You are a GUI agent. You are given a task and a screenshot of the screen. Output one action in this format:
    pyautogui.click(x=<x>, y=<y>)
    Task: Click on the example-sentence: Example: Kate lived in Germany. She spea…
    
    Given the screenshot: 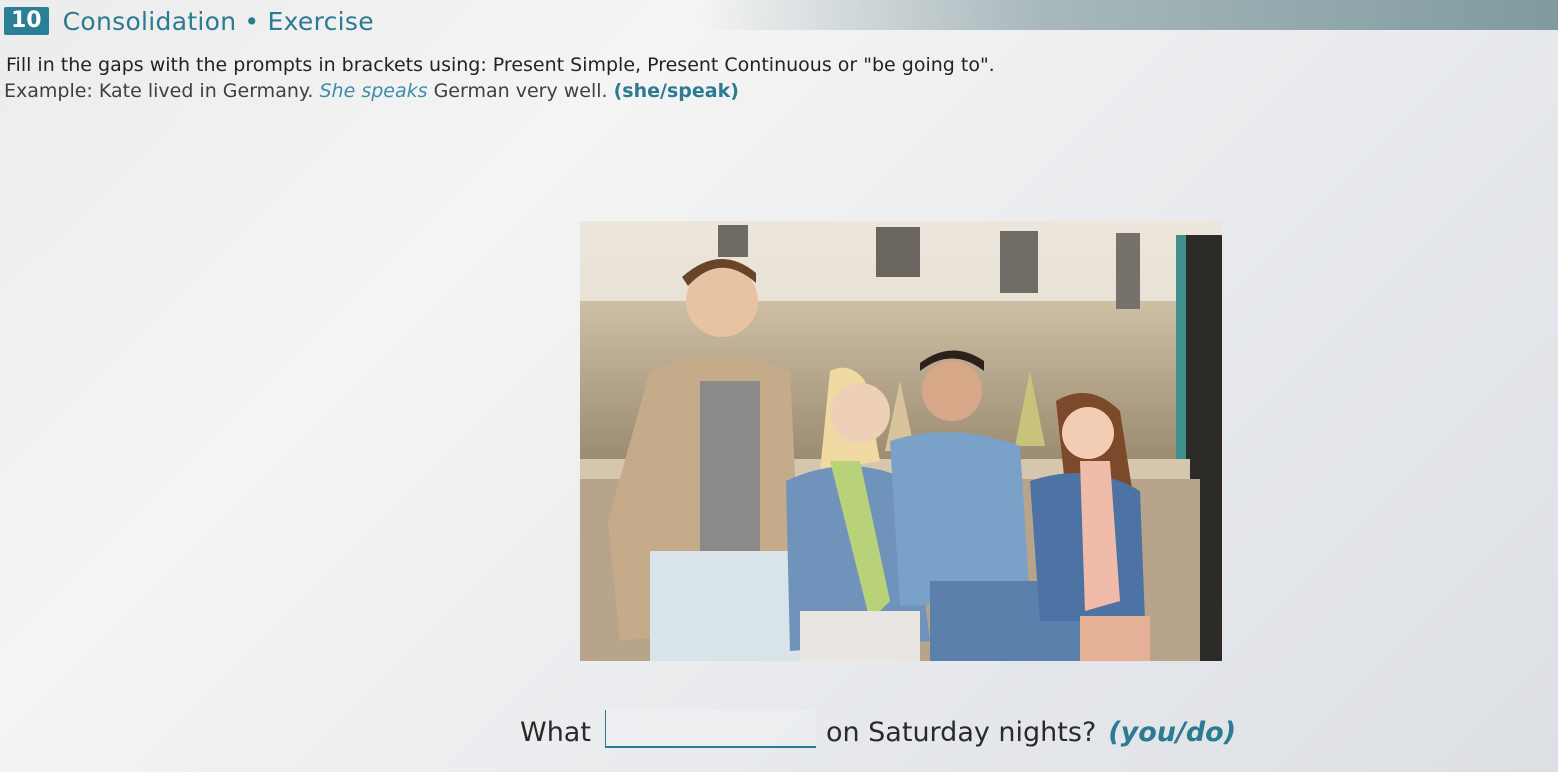 What is the action you would take?
    pyautogui.click(x=371, y=91)
    